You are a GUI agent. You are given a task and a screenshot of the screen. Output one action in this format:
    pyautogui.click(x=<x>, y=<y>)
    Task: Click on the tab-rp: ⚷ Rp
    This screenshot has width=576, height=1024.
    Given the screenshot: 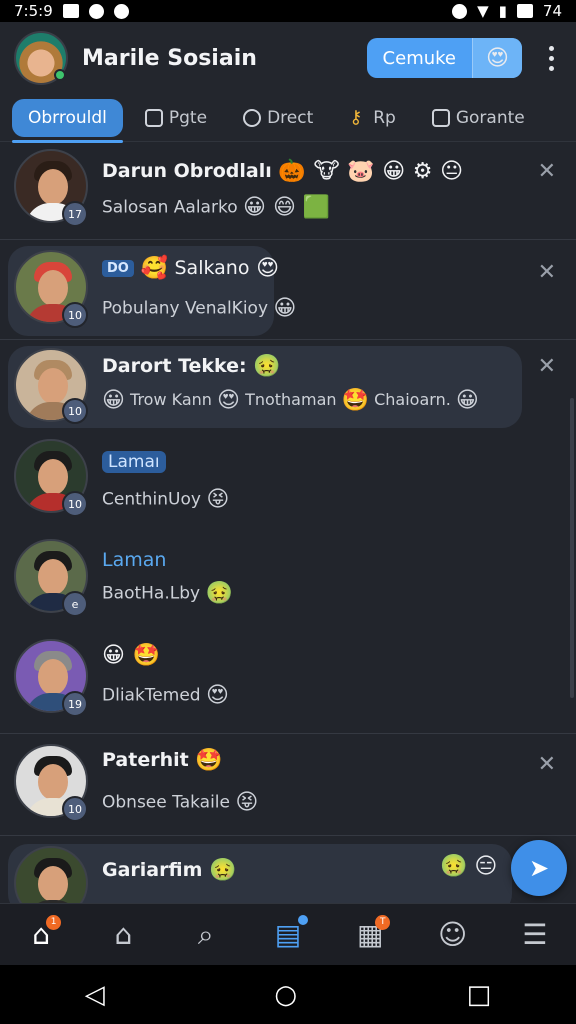 What is the action you would take?
    pyautogui.click(x=372, y=118)
    